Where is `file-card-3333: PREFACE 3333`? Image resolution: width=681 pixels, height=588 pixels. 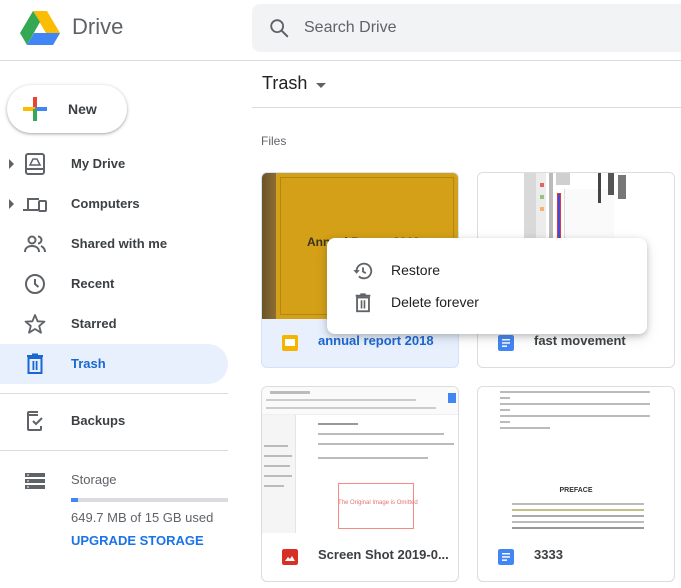
file-card-3333: PREFACE 3333 is located at coordinates (576, 484).